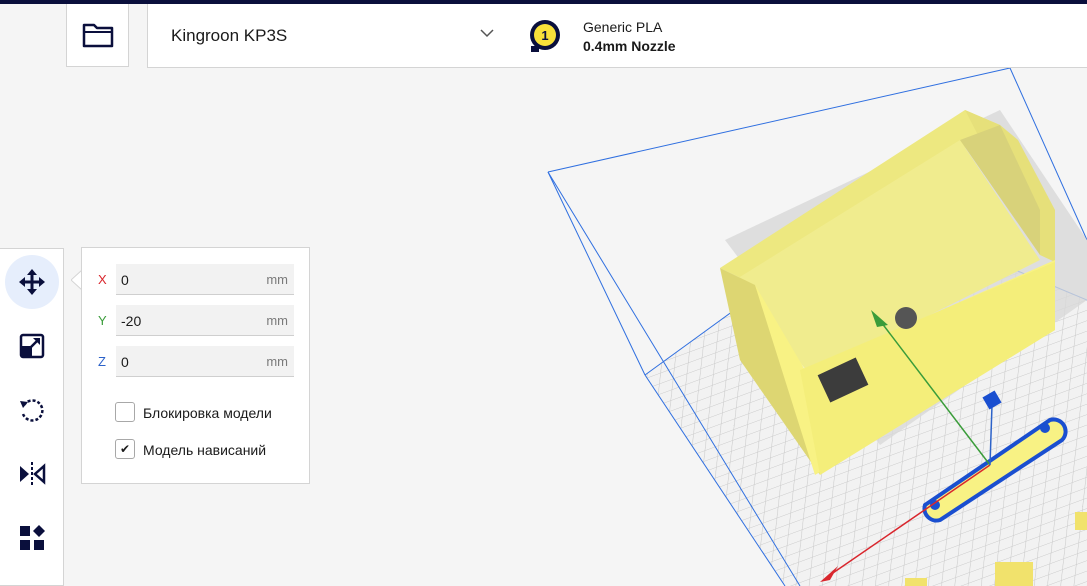 The image size is (1087, 586). I want to click on per-model-settings-icon, so click(32, 537).